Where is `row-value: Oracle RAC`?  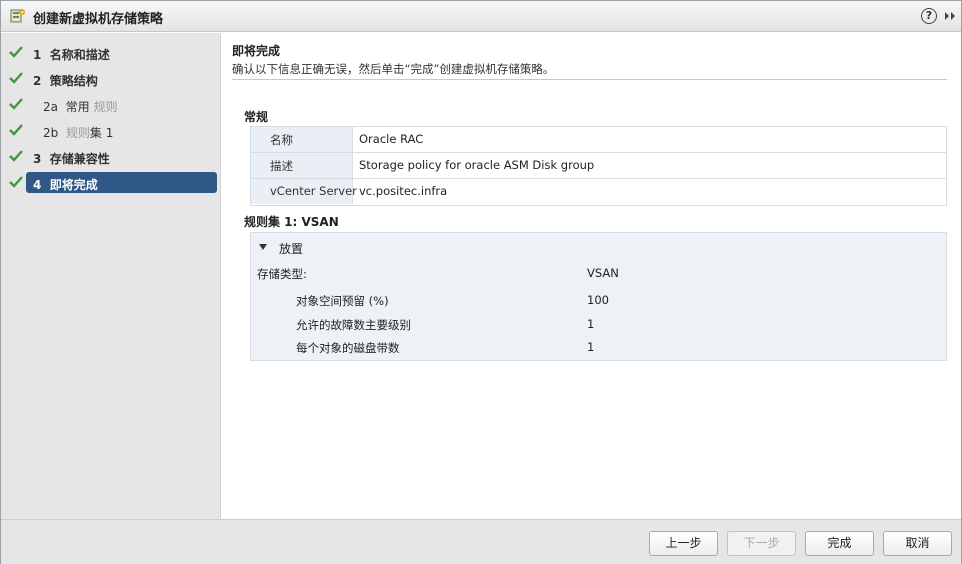 row-value: Oracle RAC is located at coordinates (391, 139).